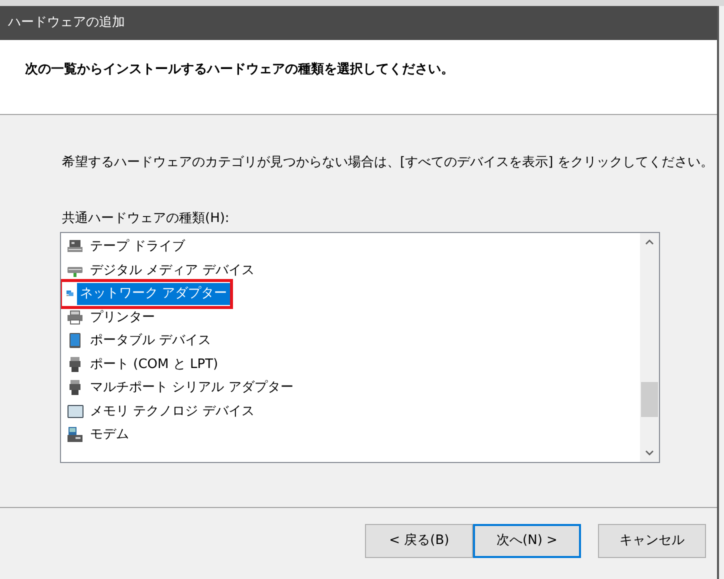 The height and width of the screenshot is (579, 724). Describe the element at coordinates (239, 69) in the screenshot. I see `page-heading: 次の一覧からインストールするハードウェアの種類を選択してください。` at that location.